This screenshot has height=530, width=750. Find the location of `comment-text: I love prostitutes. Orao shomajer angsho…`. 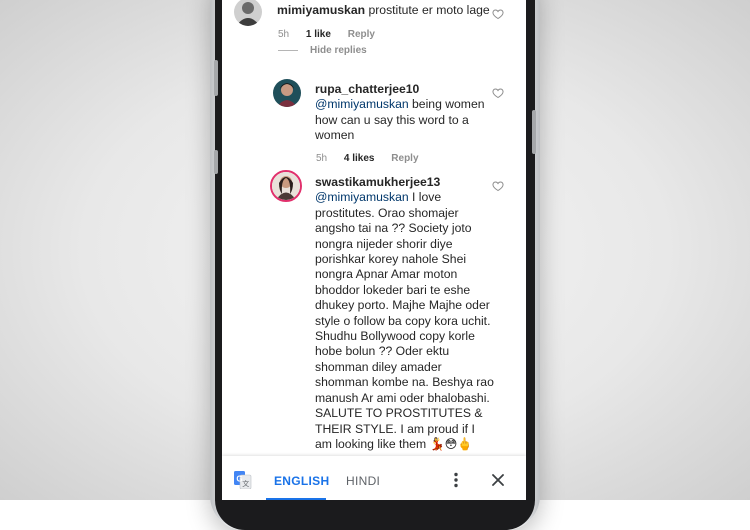

comment-text: I love prostitutes. Orao shomajer angsho… is located at coordinates (404, 320).